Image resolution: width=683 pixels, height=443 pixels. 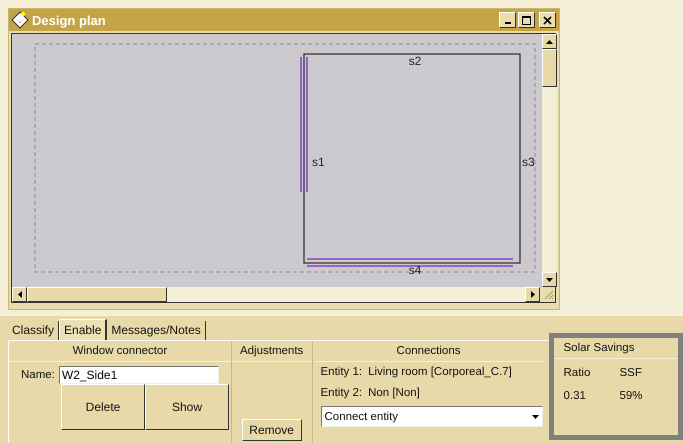 What do you see at coordinates (272, 430) in the screenshot?
I see `remove-button: Remove` at bounding box center [272, 430].